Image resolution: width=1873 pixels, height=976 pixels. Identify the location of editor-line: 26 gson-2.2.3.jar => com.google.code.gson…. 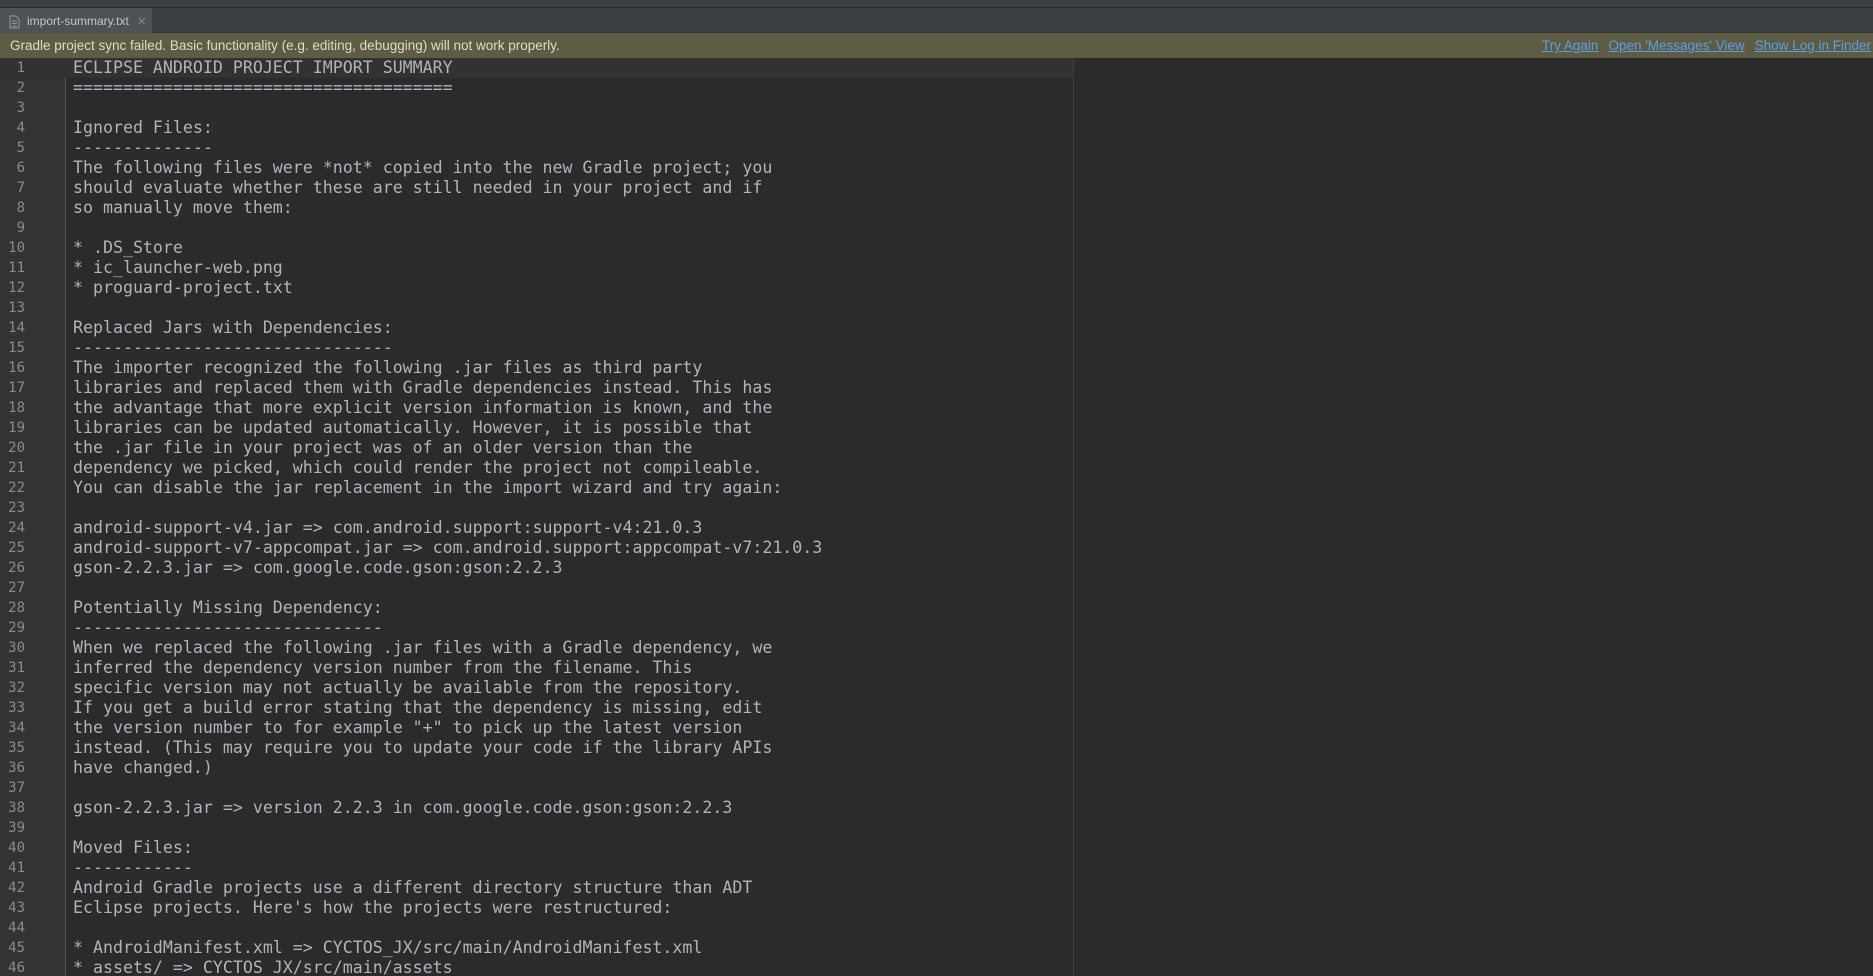
(536, 568).